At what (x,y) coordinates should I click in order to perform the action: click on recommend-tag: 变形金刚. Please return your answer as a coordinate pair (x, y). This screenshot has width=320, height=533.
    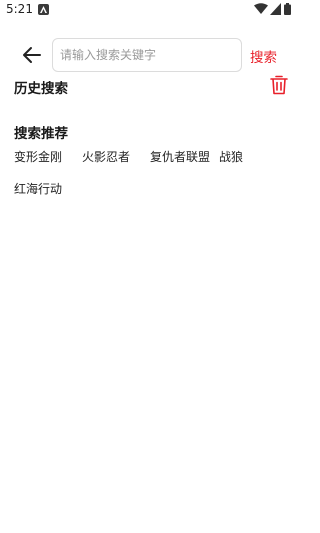
    Looking at the image, I should click on (38, 156).